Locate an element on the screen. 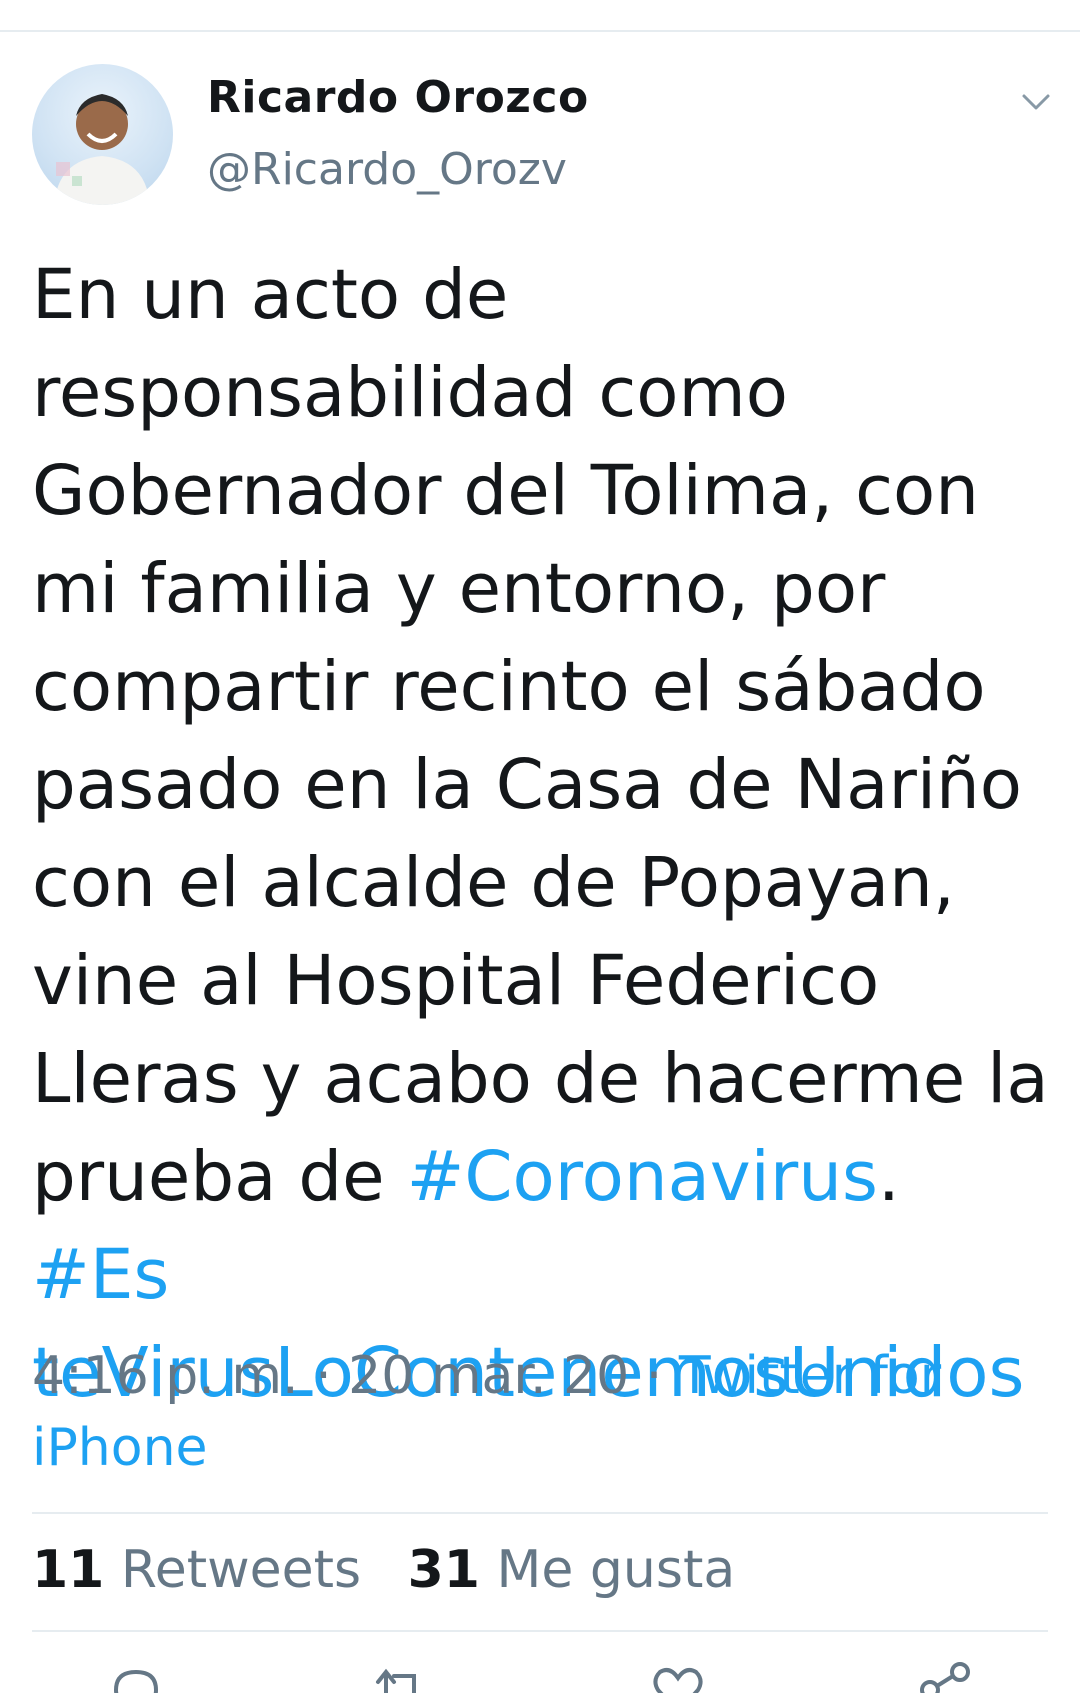  reply-icon is located at coordinates (136, 1676).